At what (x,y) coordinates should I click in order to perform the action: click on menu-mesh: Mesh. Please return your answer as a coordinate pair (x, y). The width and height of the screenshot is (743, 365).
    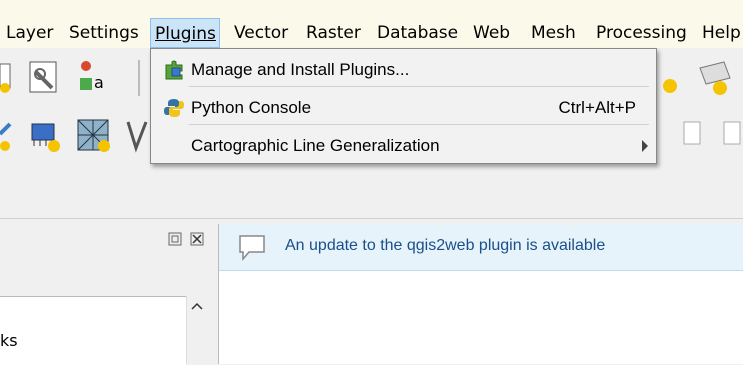
    Looking at the image, I should click on (553, 33).